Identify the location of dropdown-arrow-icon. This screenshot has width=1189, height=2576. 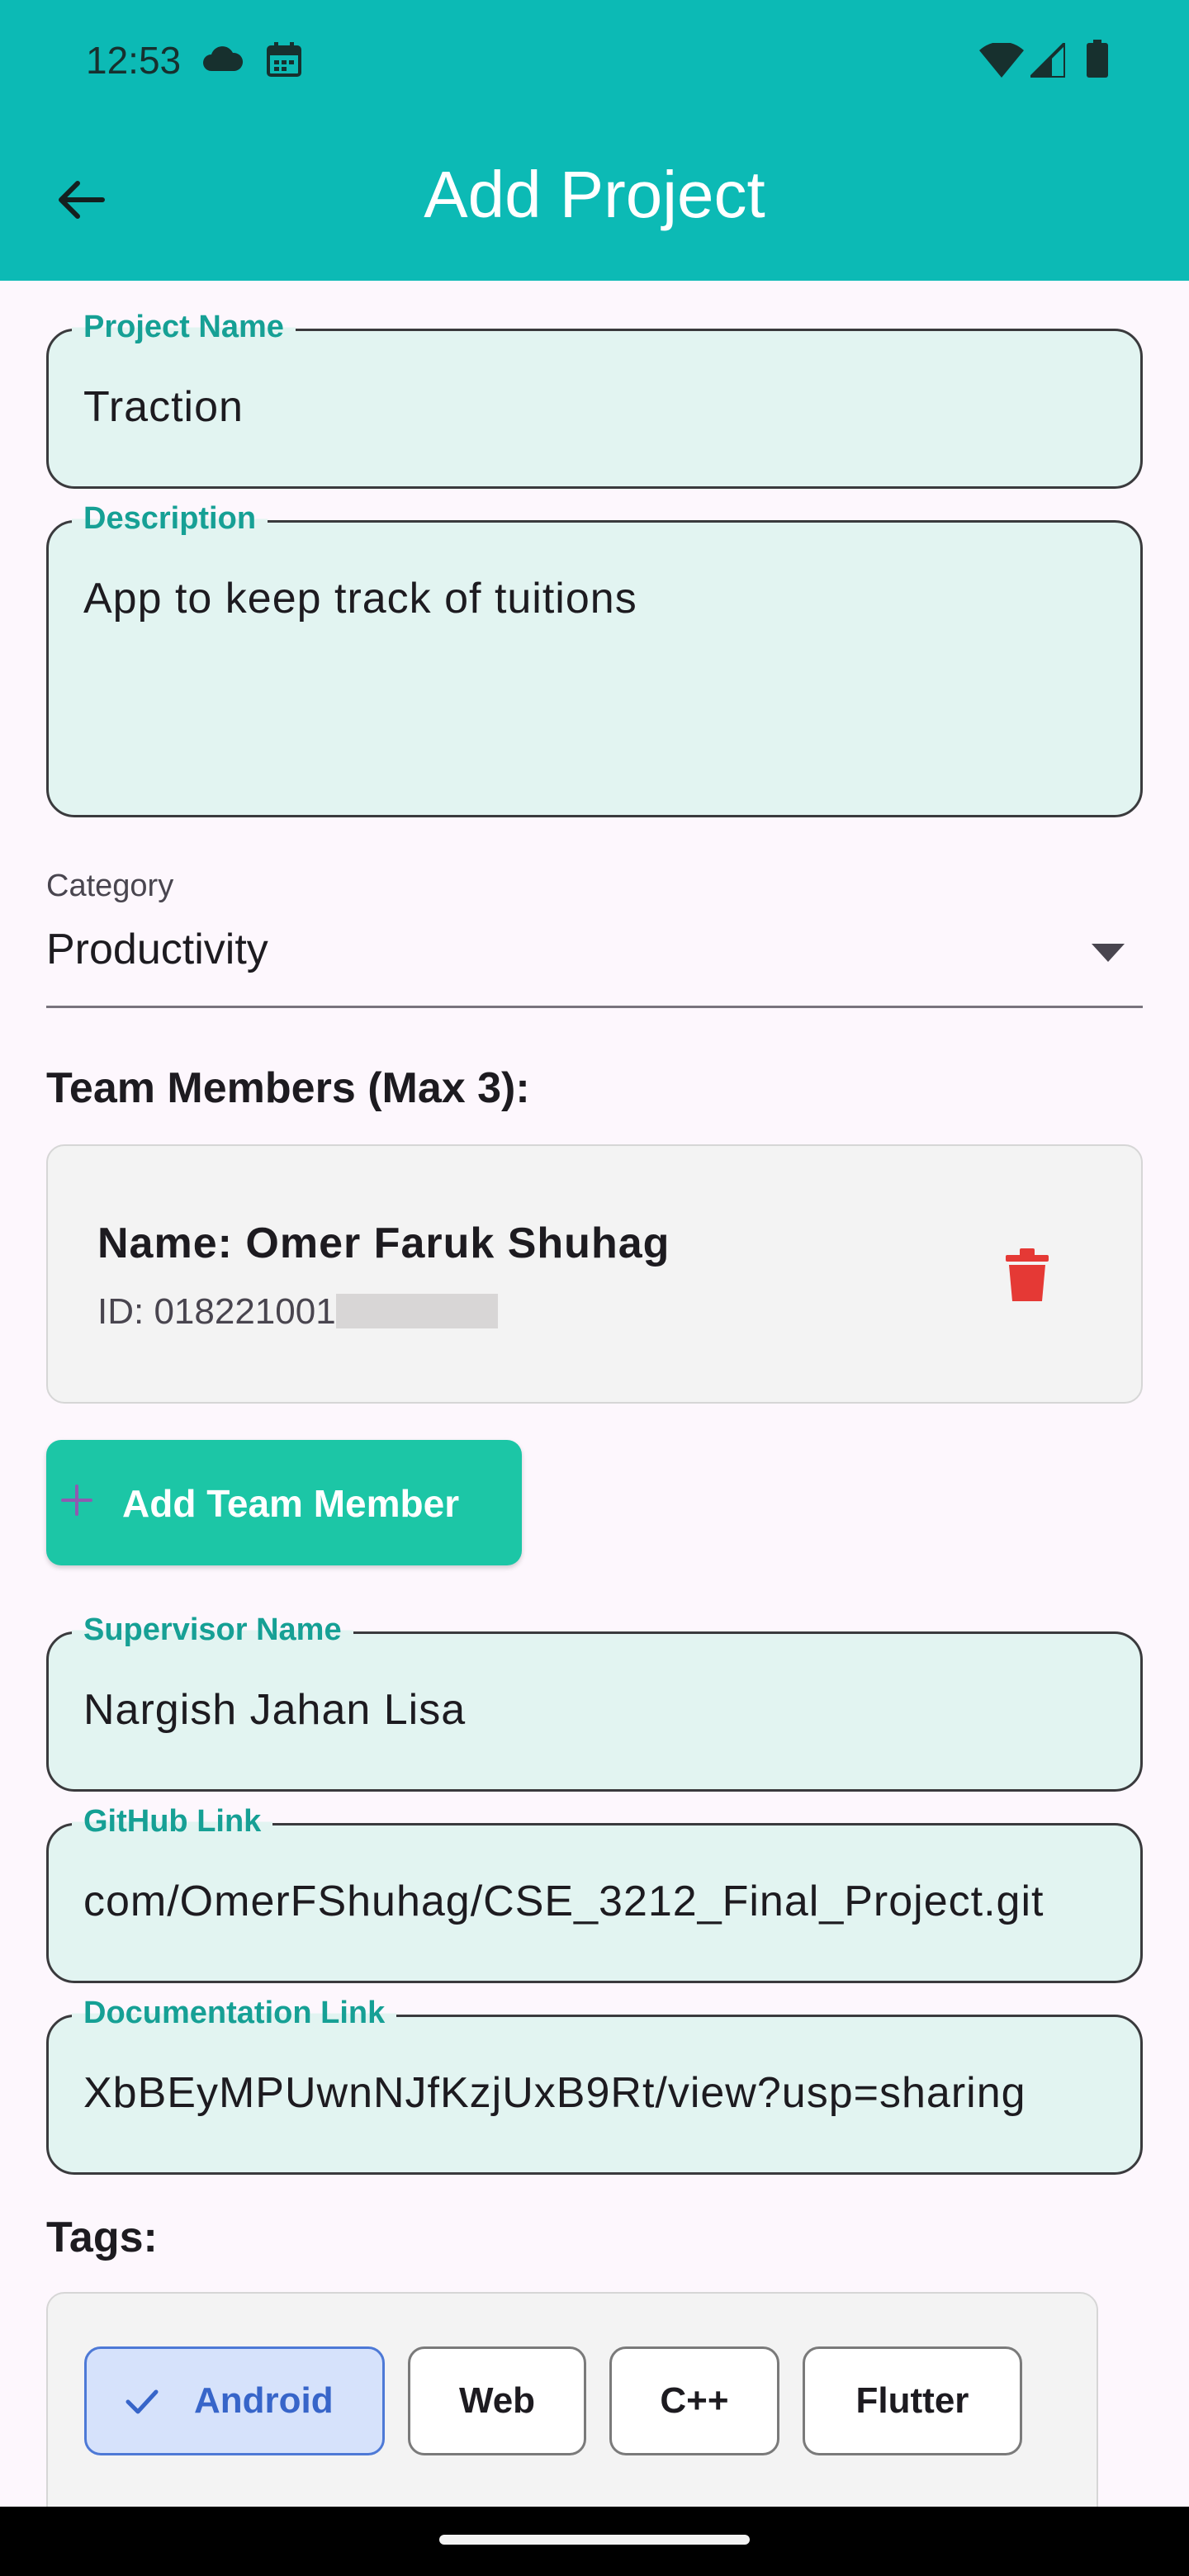
(1108, 953).